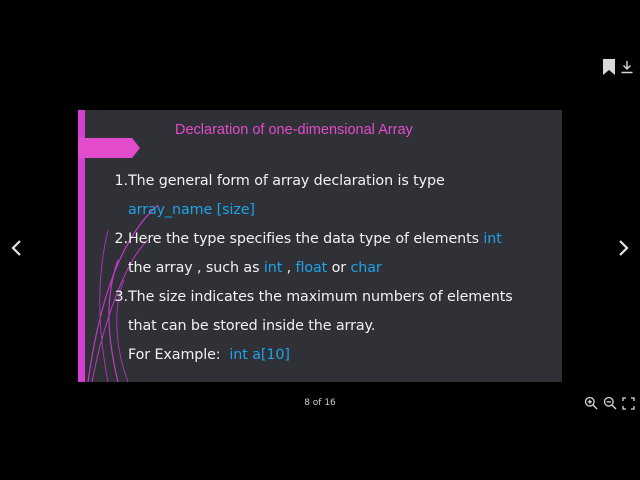 The image size is (640, 480). Describe the element at coordinates (623, 248) in the screenshot. I see `chevron-right-icon` at that location.